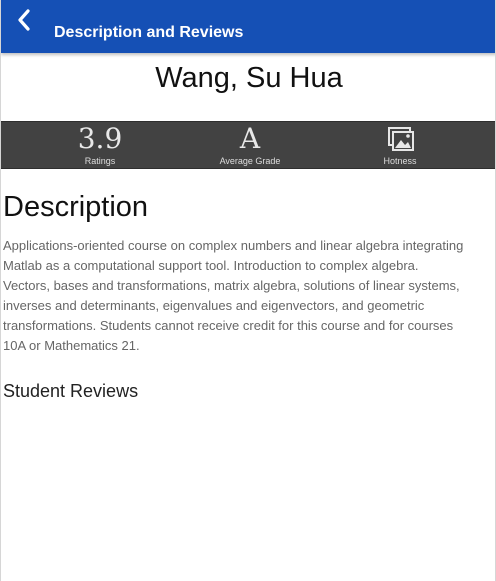  What do you see at coordinates (400, 161) in the screenshot?
I see `hotness-label: Hotness` at bounding box center [400, 161].